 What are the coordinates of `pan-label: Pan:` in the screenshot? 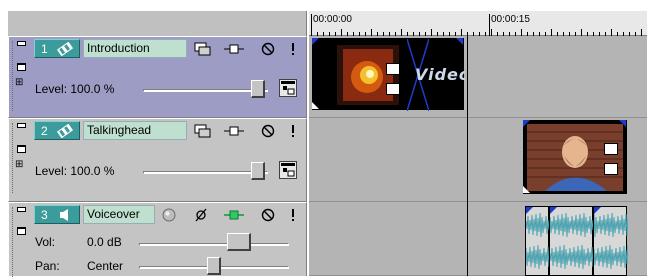 It's located at (47, 266).